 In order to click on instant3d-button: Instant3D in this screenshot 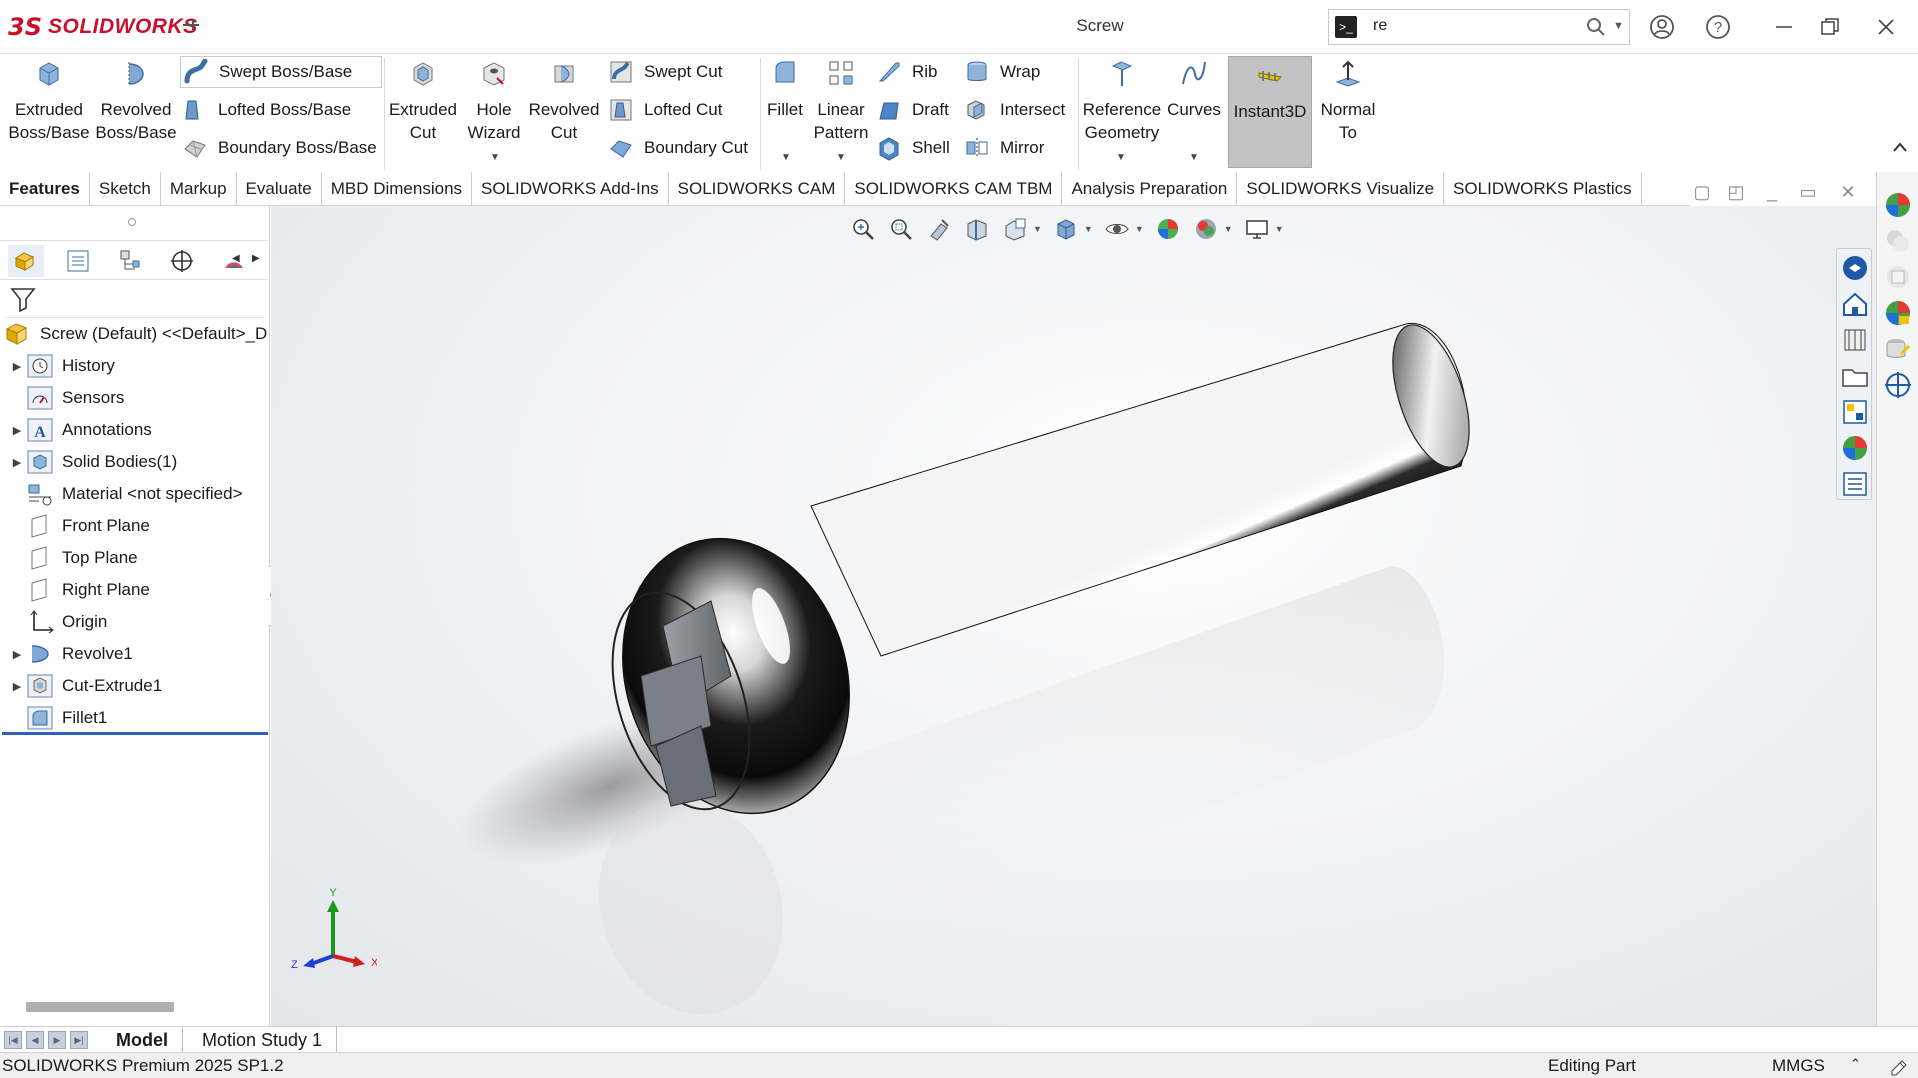, I will do `click(1270, 112)`.